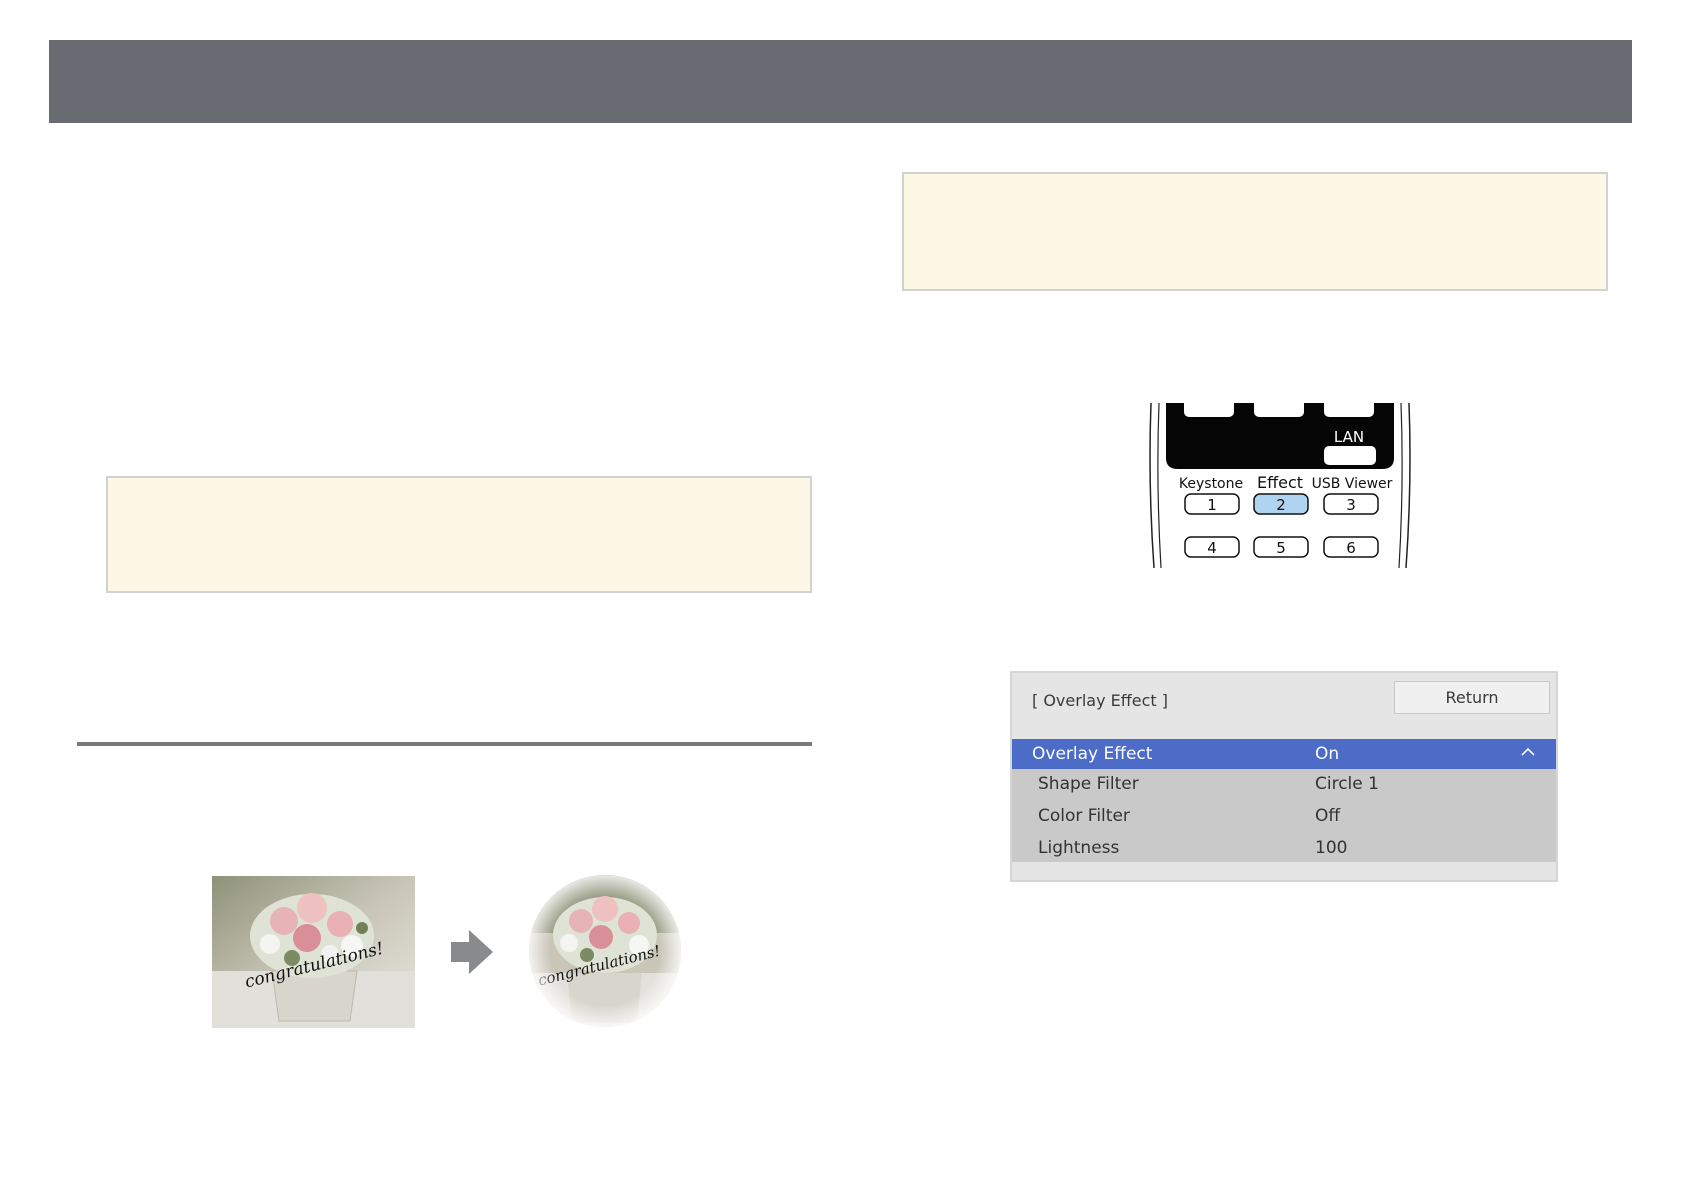 This screenshot has height=1190, width=1684. What do you see at coordinates (1472, 697) in the screenshot?
I see `return-button: Return` at bounding box center [1472, 697].